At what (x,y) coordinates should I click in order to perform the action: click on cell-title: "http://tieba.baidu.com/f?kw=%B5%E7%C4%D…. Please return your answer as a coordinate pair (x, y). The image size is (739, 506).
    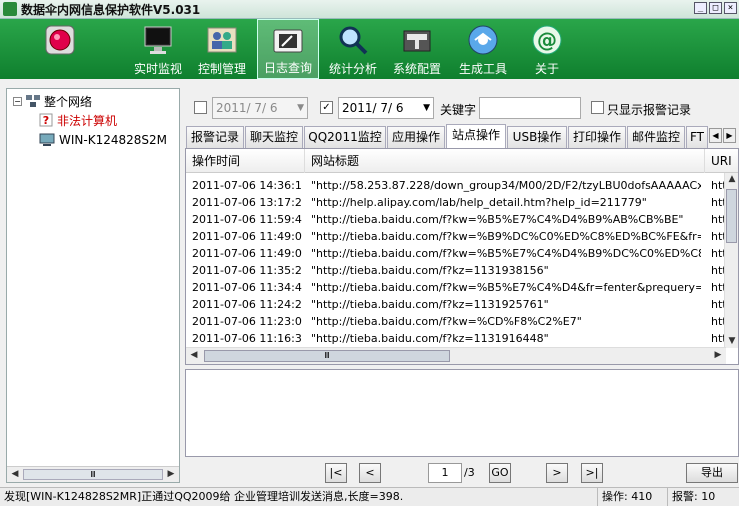
    Looking at the image, I should click on (506, 287).